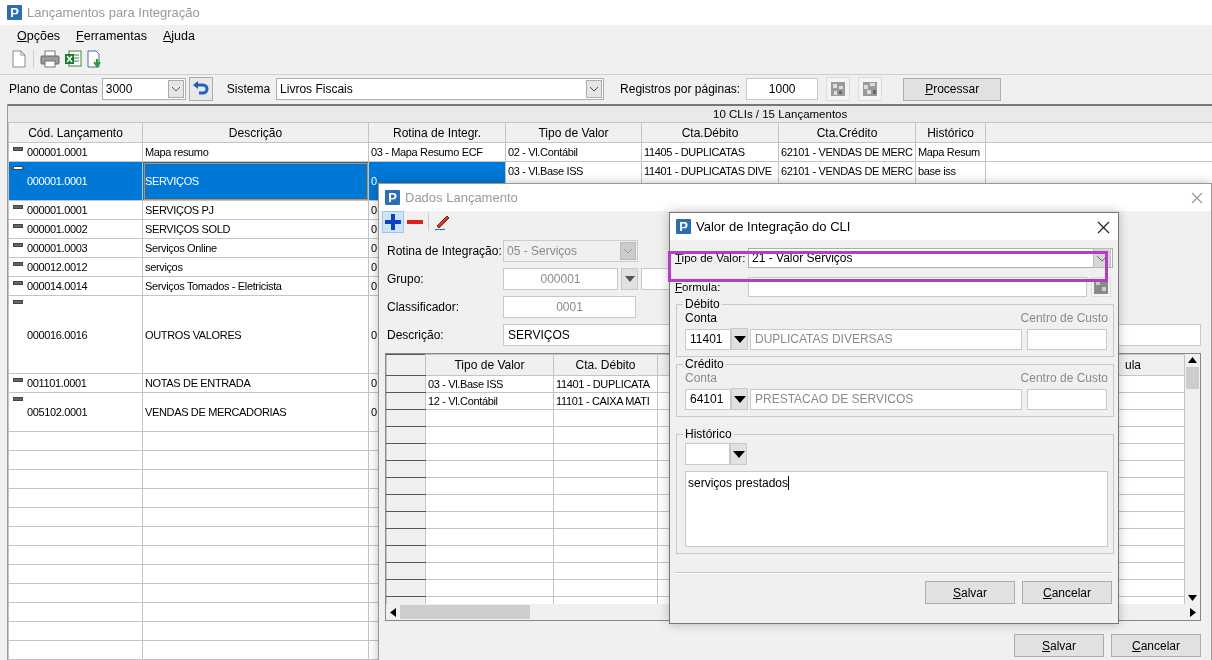 This screenshot has height=660, width=1212. I want to click on undo-arrow-icon, so click(200, 89).